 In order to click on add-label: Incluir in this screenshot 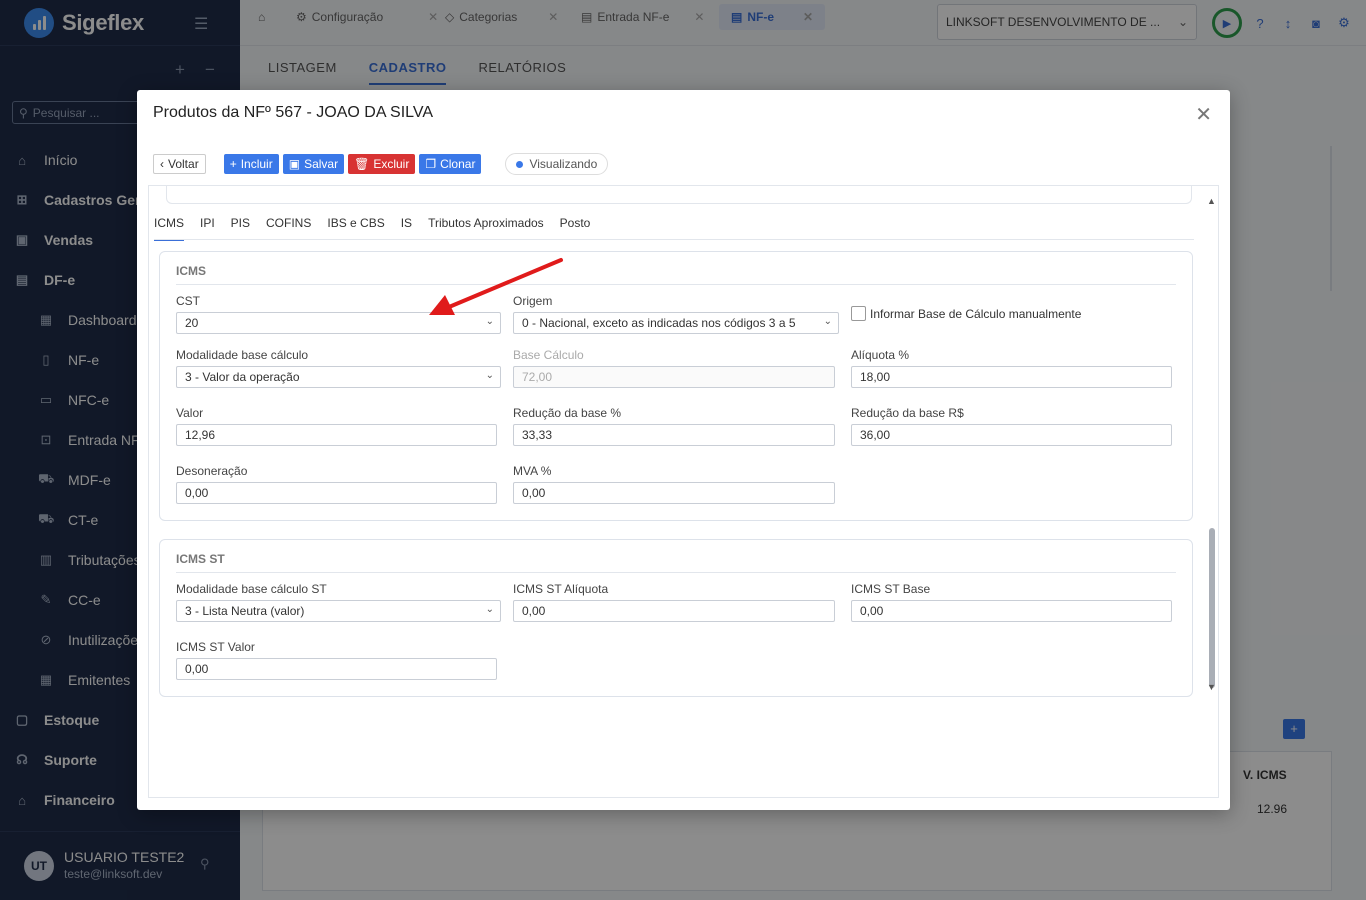, I will do `click(256, 164)`.